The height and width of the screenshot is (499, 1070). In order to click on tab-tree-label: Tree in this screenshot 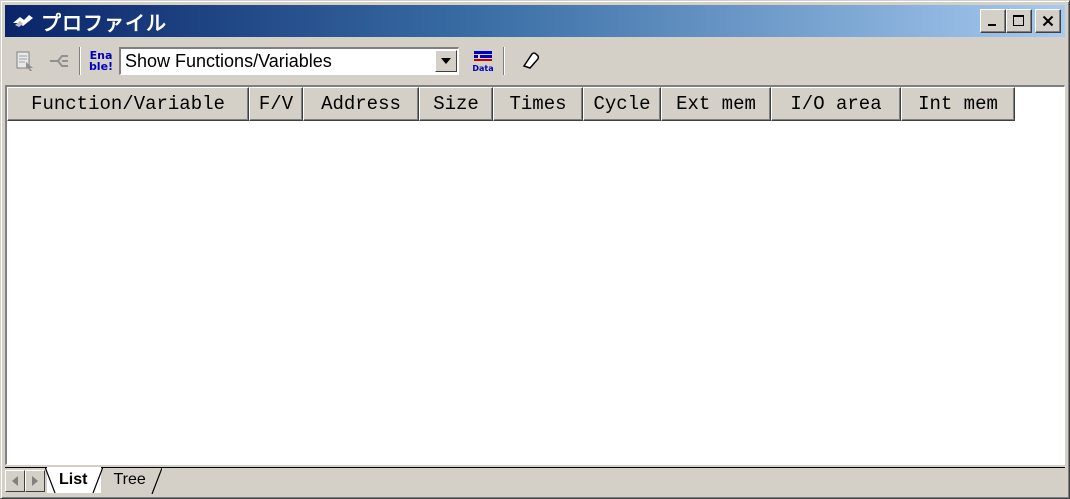, I will do `click(129, 479)`.